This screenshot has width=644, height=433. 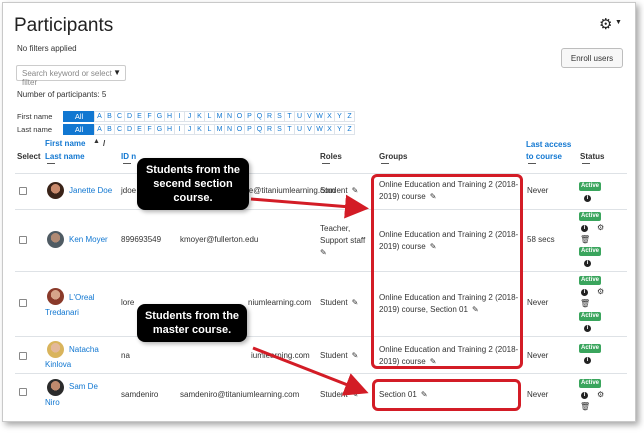 What do you see at coordinates (349, 116) in the screenshot?
I see `first-letter-z: Z` at bounding box center [349, 116].